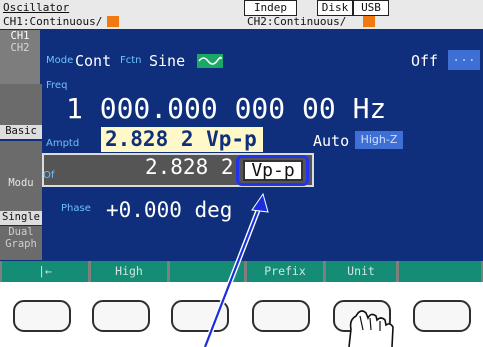 This screenshot has height=347, width=483. What do you see at coordinates (60, 60) in the screenshot?
I see `mode-label: Mode` at bounding box center [60, 60].